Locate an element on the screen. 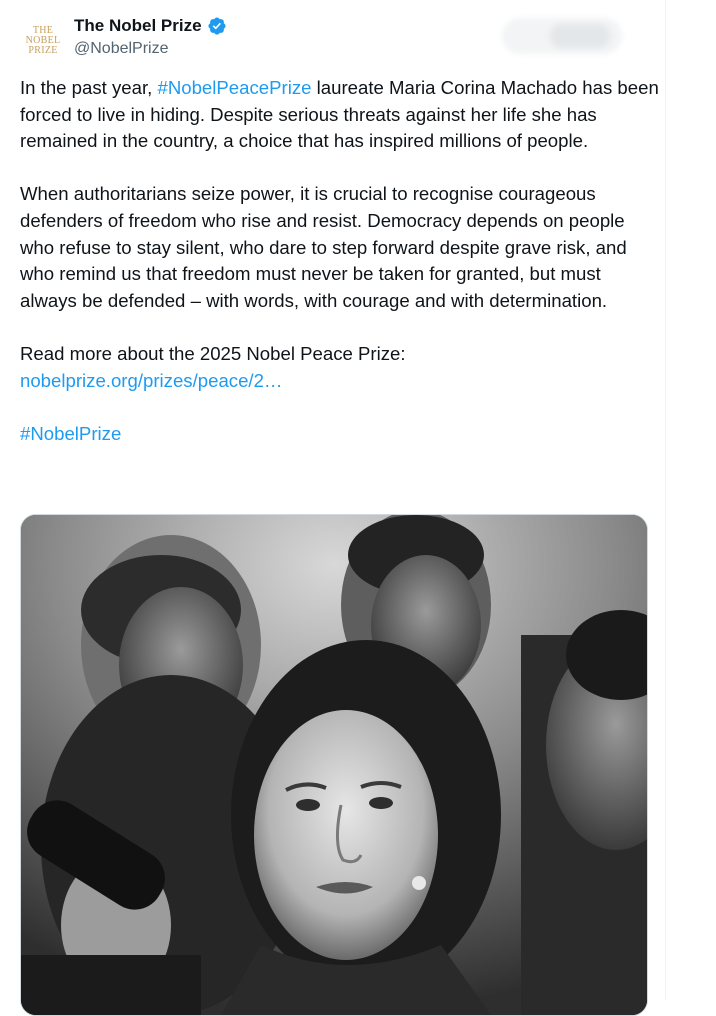  user-handle: @NobelPrize is located at coordinates (121, 49).